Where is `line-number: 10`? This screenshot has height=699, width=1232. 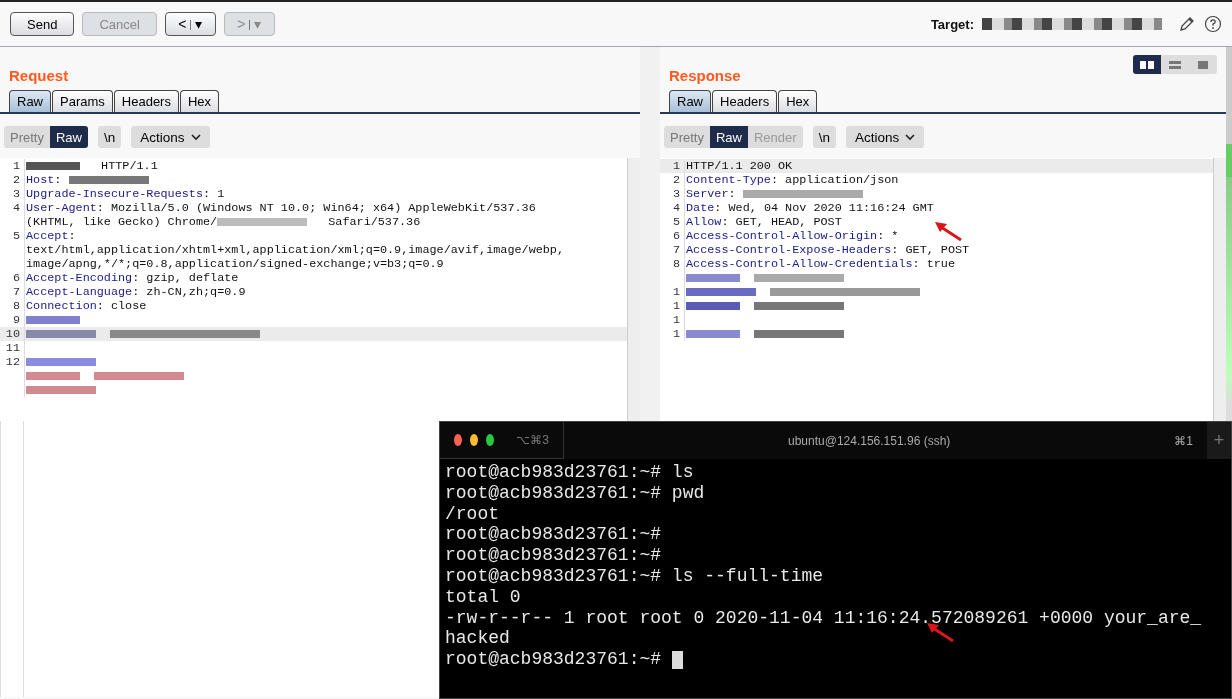 line-number: 10 is located at coordinates (12, 334).